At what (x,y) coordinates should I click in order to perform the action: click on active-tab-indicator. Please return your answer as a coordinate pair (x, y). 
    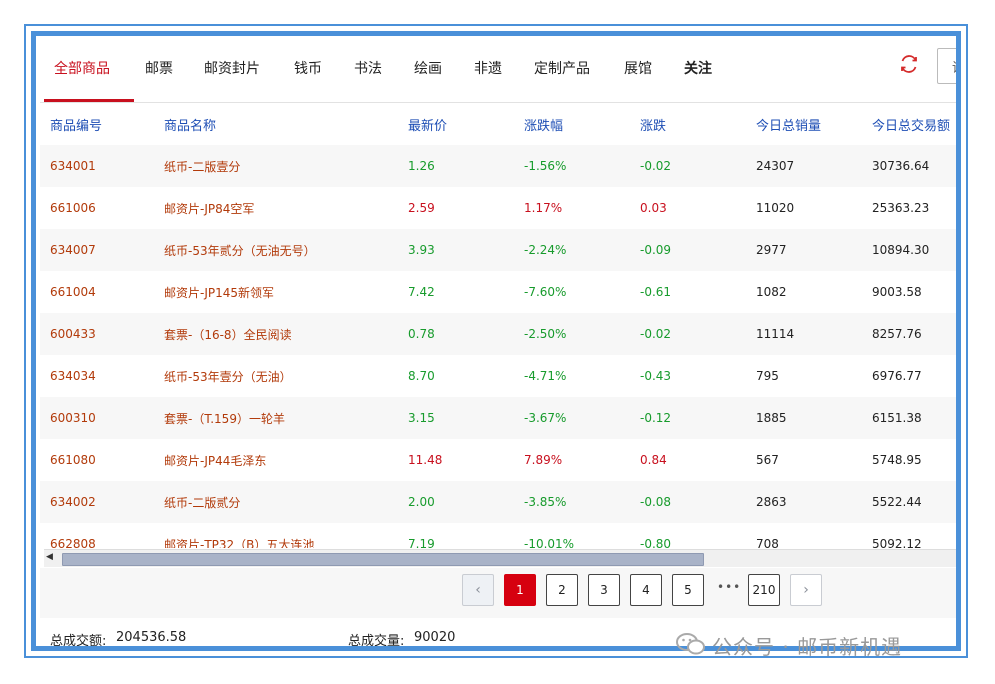
    Looking at the image, I should click on (89, 100).